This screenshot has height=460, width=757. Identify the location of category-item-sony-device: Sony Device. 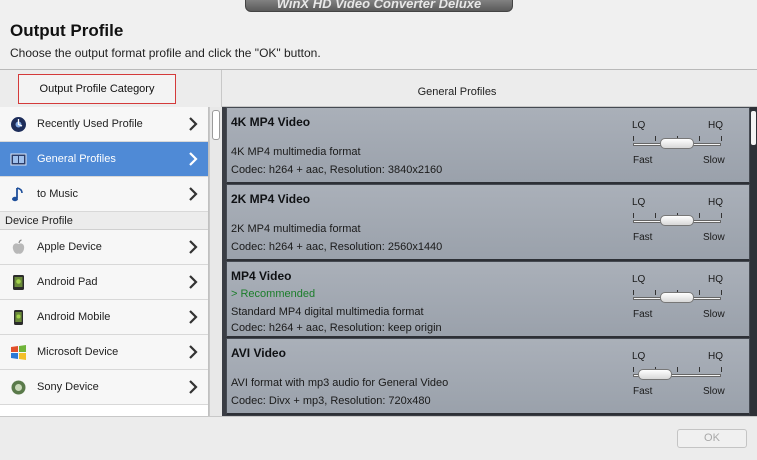
(104, 387).